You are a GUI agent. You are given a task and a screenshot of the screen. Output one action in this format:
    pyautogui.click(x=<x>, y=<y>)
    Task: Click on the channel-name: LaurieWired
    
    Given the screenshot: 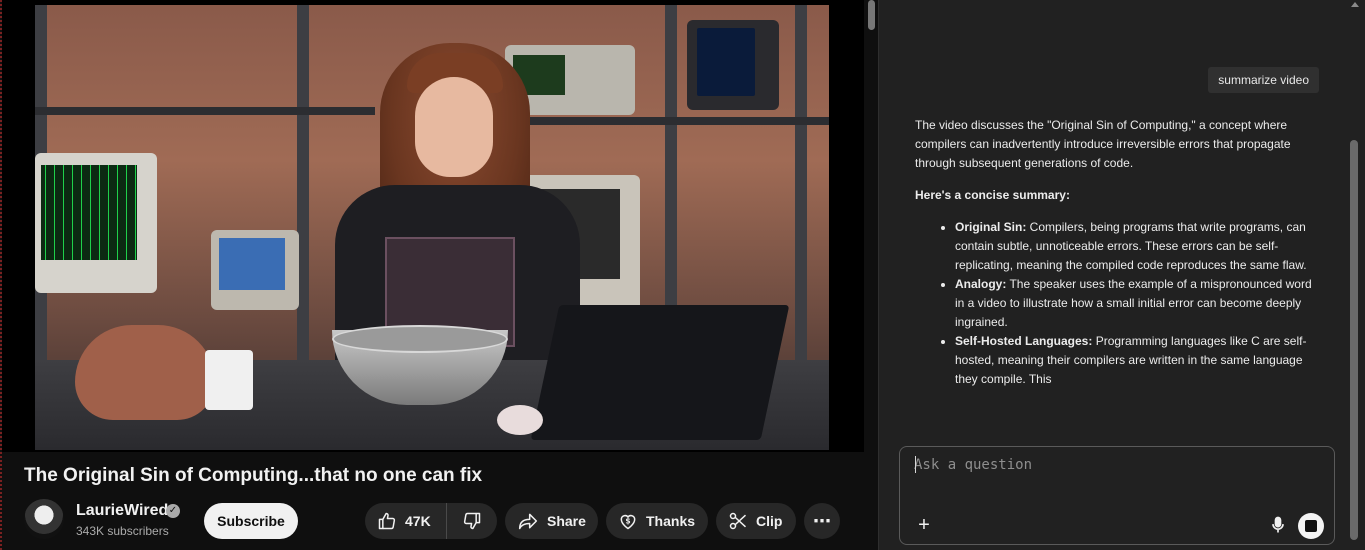 What is the action you would take?
    pyautogui.click(x=122, y=511)
    